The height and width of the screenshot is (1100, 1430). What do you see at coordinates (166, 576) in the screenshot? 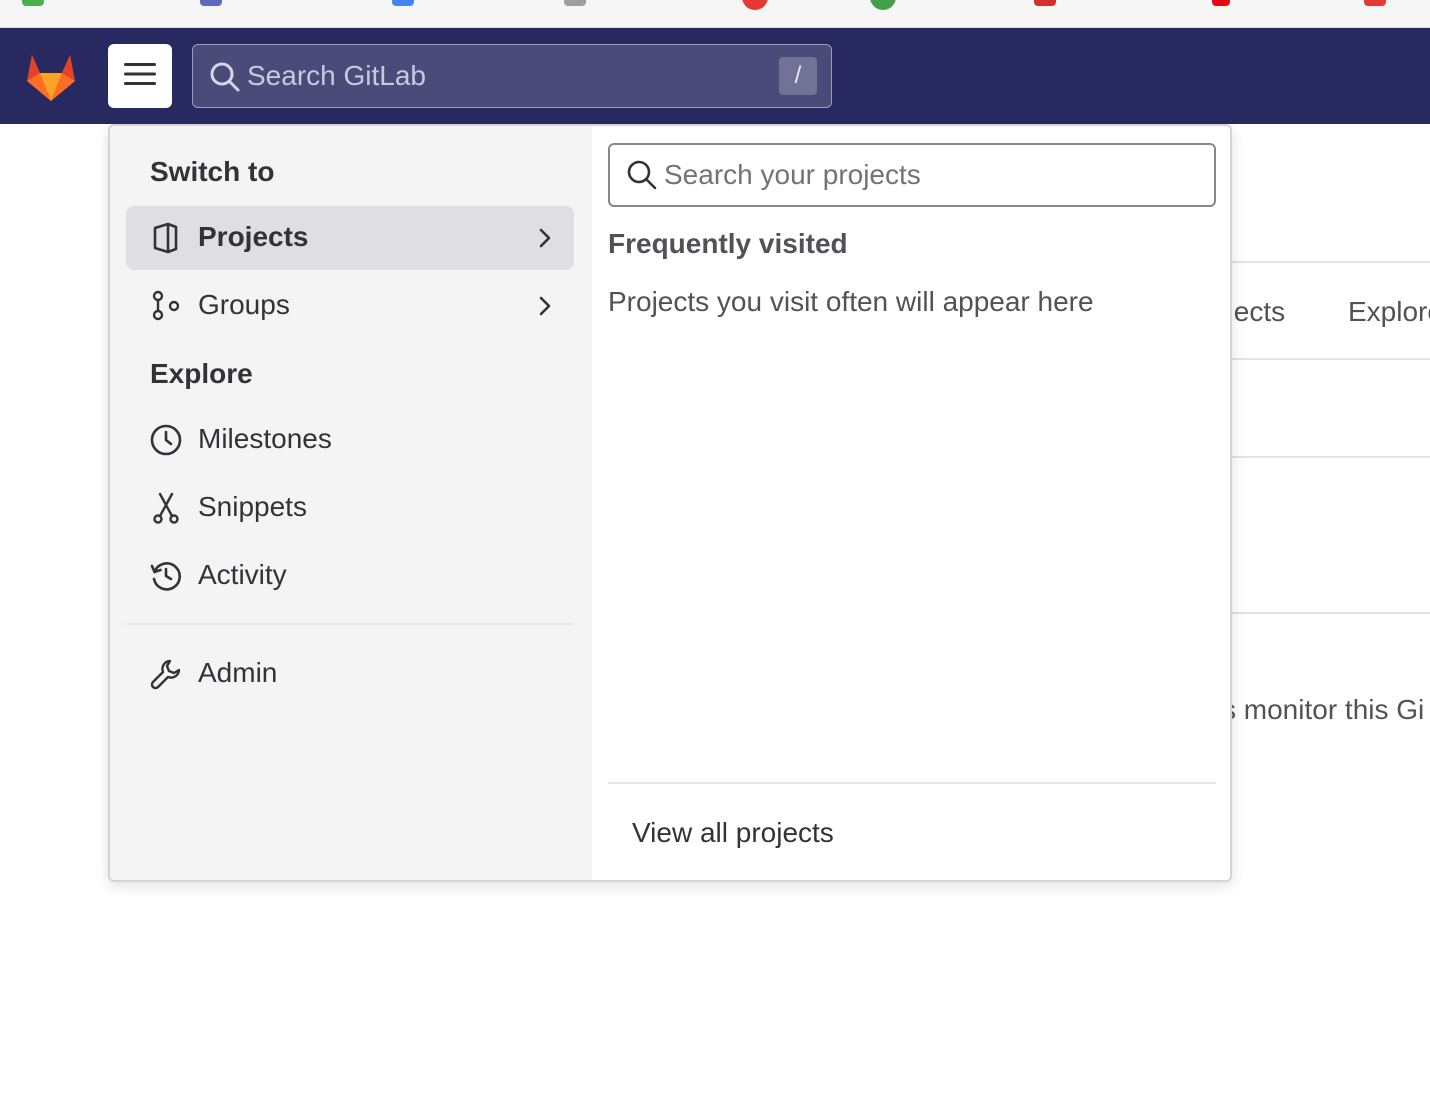
I see `history-icon` at bounding box center [166, 576].